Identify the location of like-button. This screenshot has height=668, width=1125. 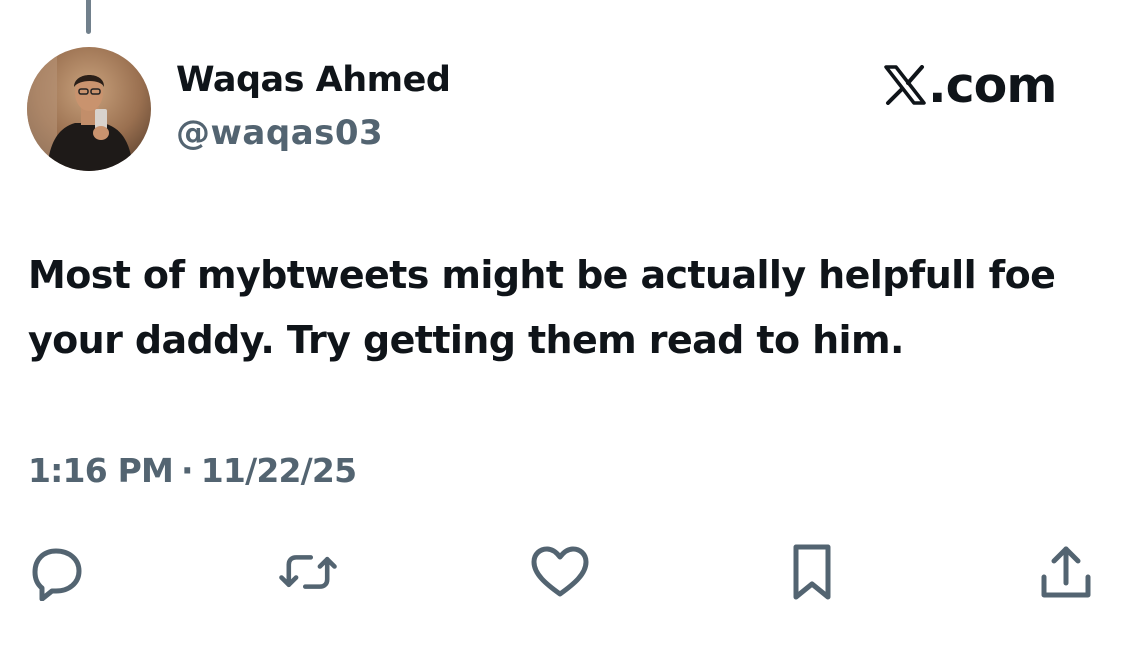
(560, 572).